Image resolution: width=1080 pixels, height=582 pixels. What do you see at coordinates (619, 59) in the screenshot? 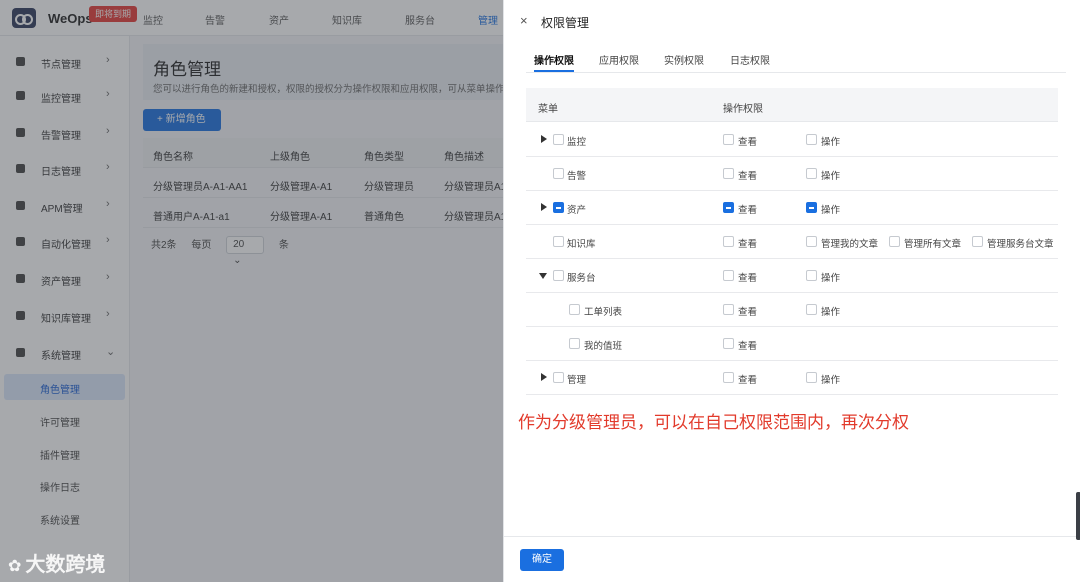
I see `tab-app-permission: 应用权限` at bounding box center [619, 59].